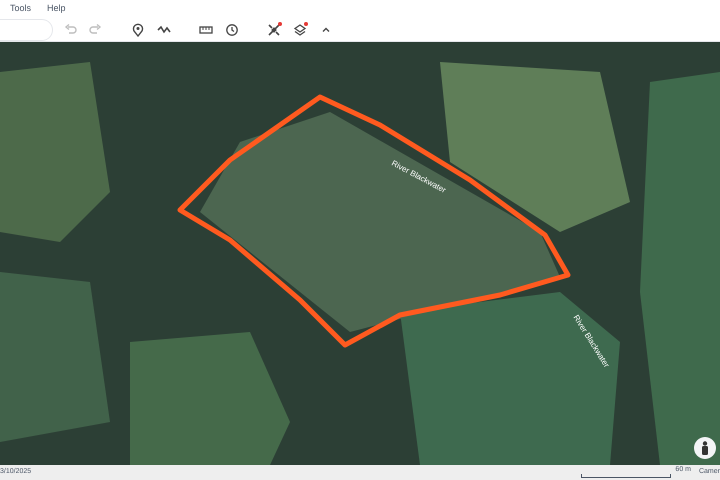 This screenshot has width=720, height=480. I want to click on menu-item: Help, so click(56, 9).